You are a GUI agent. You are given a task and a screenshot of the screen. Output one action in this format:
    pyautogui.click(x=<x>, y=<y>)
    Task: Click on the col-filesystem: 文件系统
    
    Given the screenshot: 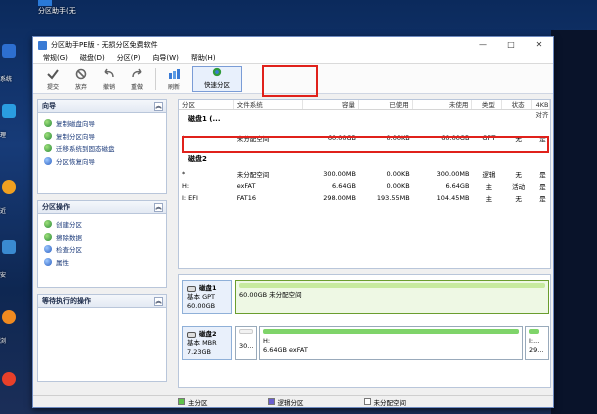 What is the action you would take?
    pyautogui.click(x=269, y=104)
    